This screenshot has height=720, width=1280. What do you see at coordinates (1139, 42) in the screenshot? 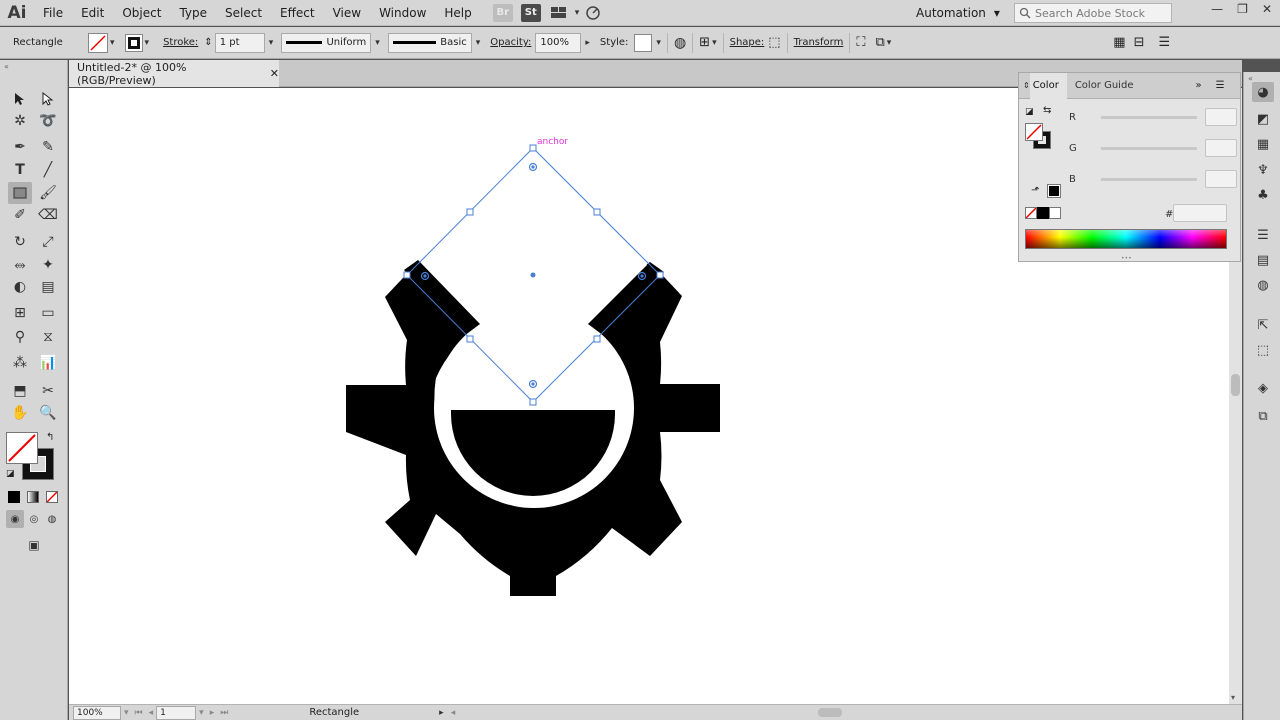
I see `distribute-icon: ⊟` at bounding box center [1139, 42].